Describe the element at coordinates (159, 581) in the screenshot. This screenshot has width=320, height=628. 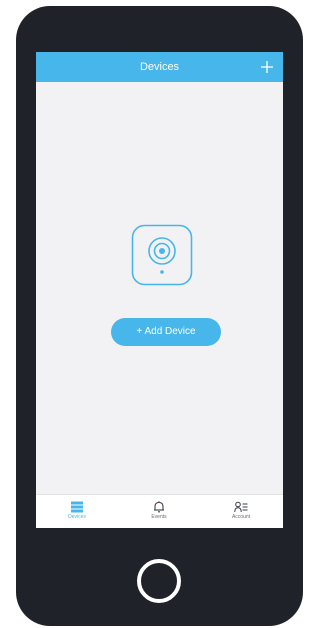
I see `home-button` at that location.